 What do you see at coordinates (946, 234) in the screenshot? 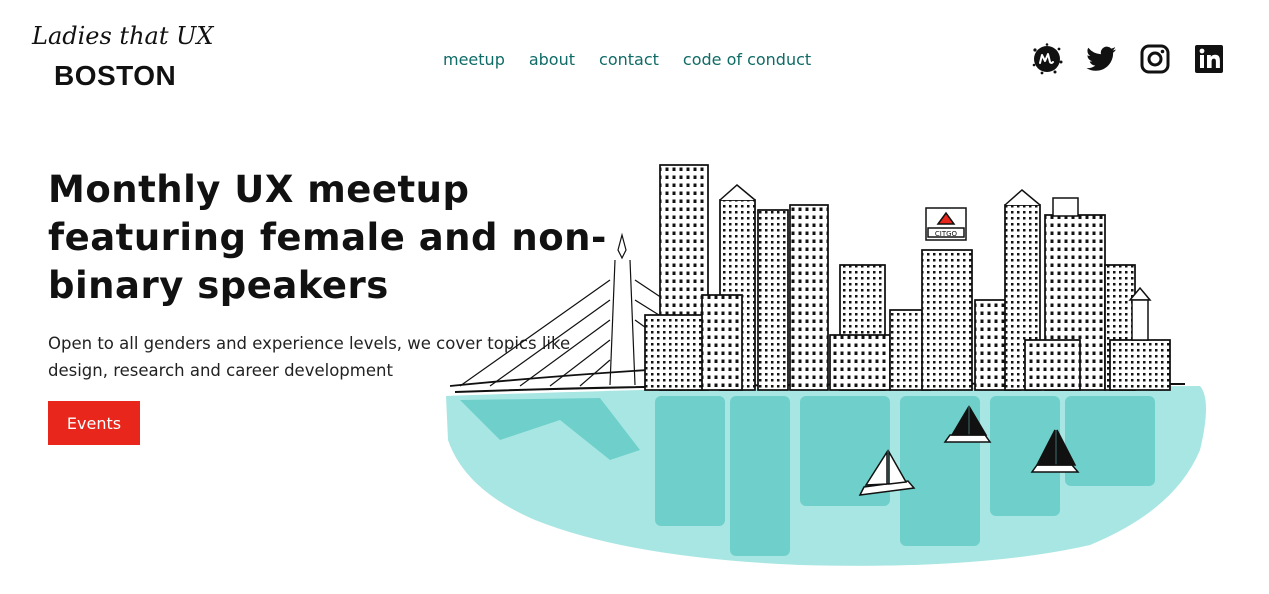
I see `citgo-sign-text: CITGO` at bounding box center [946, 234].